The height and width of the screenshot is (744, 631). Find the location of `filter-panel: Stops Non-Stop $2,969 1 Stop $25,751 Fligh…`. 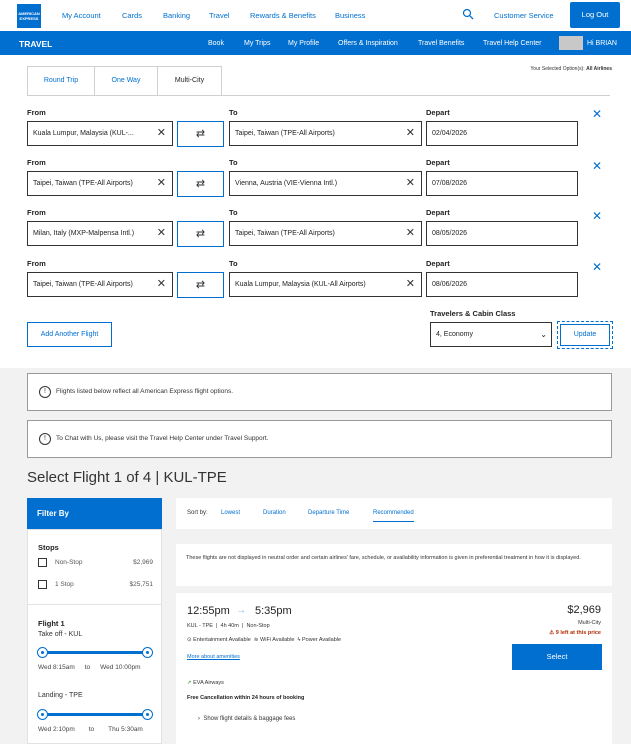

filter-panel: Stops Non-Stop $2,969 1 Stop $25,751 Fligh… is located at coordinates (94, 636).